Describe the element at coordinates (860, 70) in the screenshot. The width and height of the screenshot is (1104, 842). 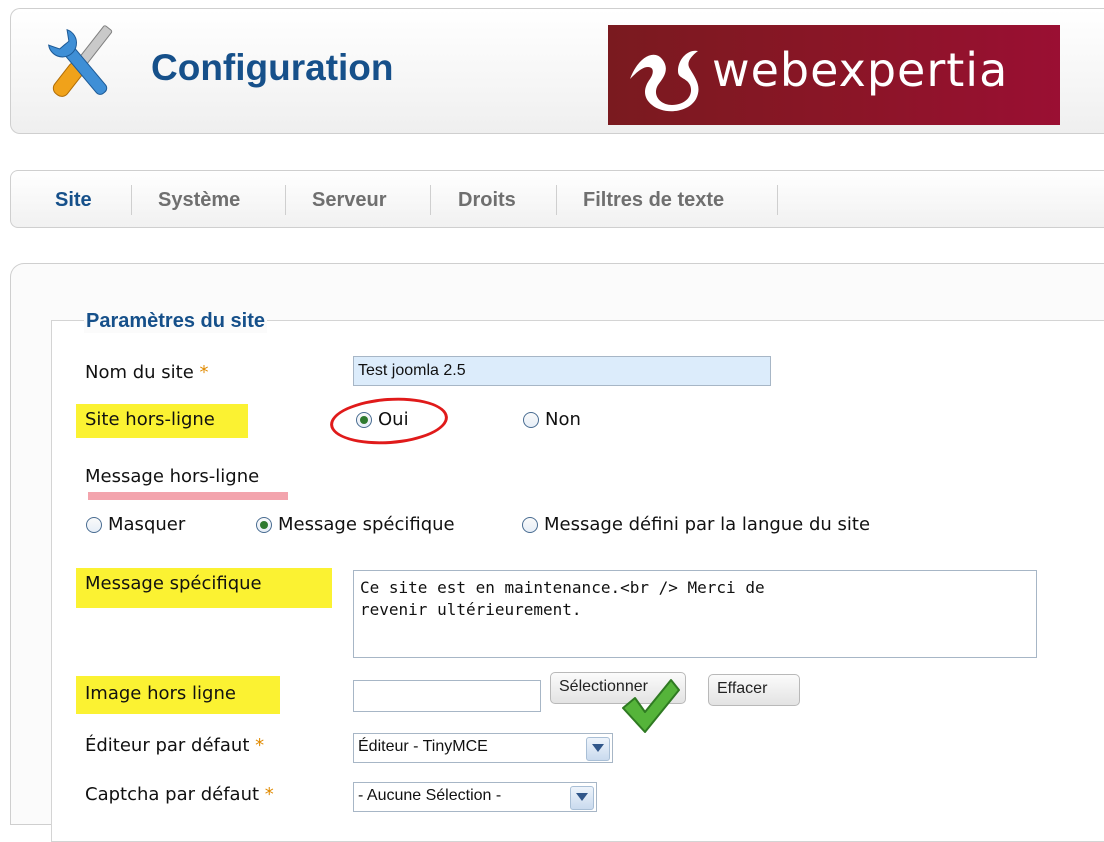
I see `logo-text: webexpertia` at that location.